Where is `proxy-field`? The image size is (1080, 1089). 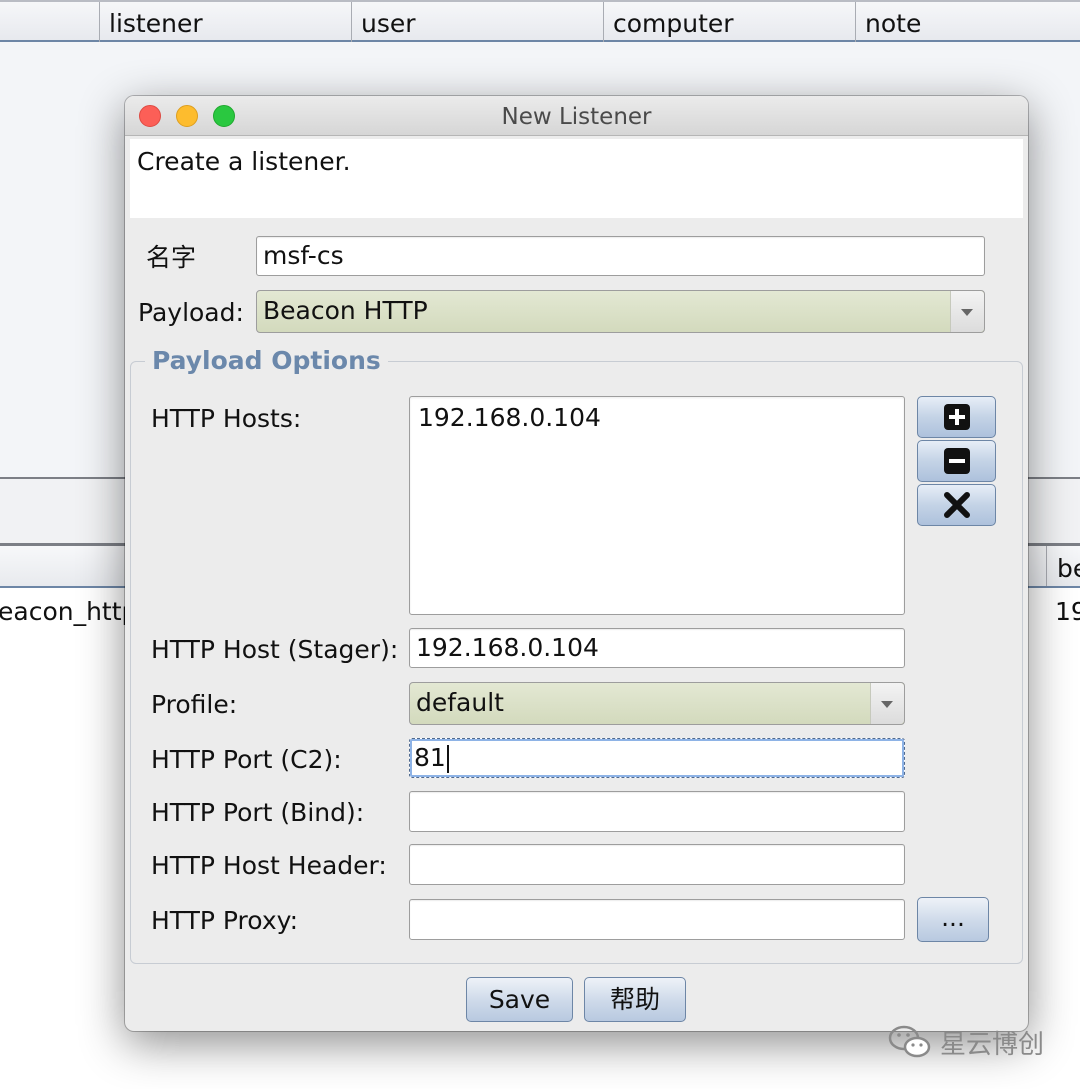 proxy-field is located at coordinates (657, 919).